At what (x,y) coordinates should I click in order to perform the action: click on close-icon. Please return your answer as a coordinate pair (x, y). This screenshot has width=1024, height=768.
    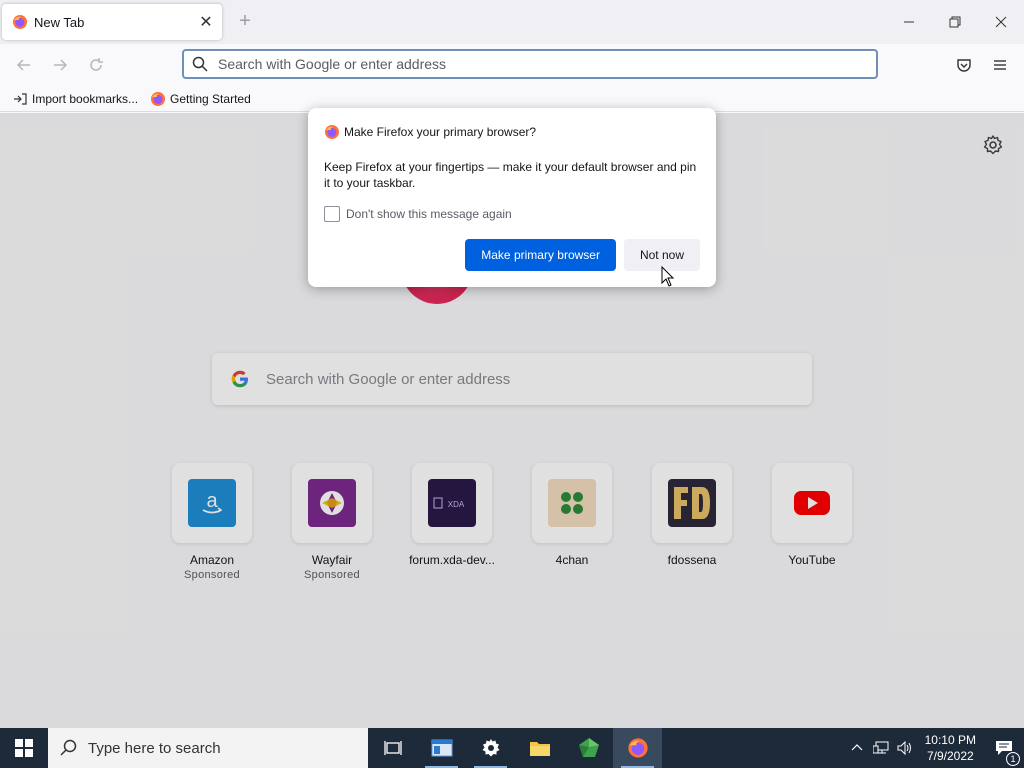
    Looking at the image, I should click on (1001, 22).